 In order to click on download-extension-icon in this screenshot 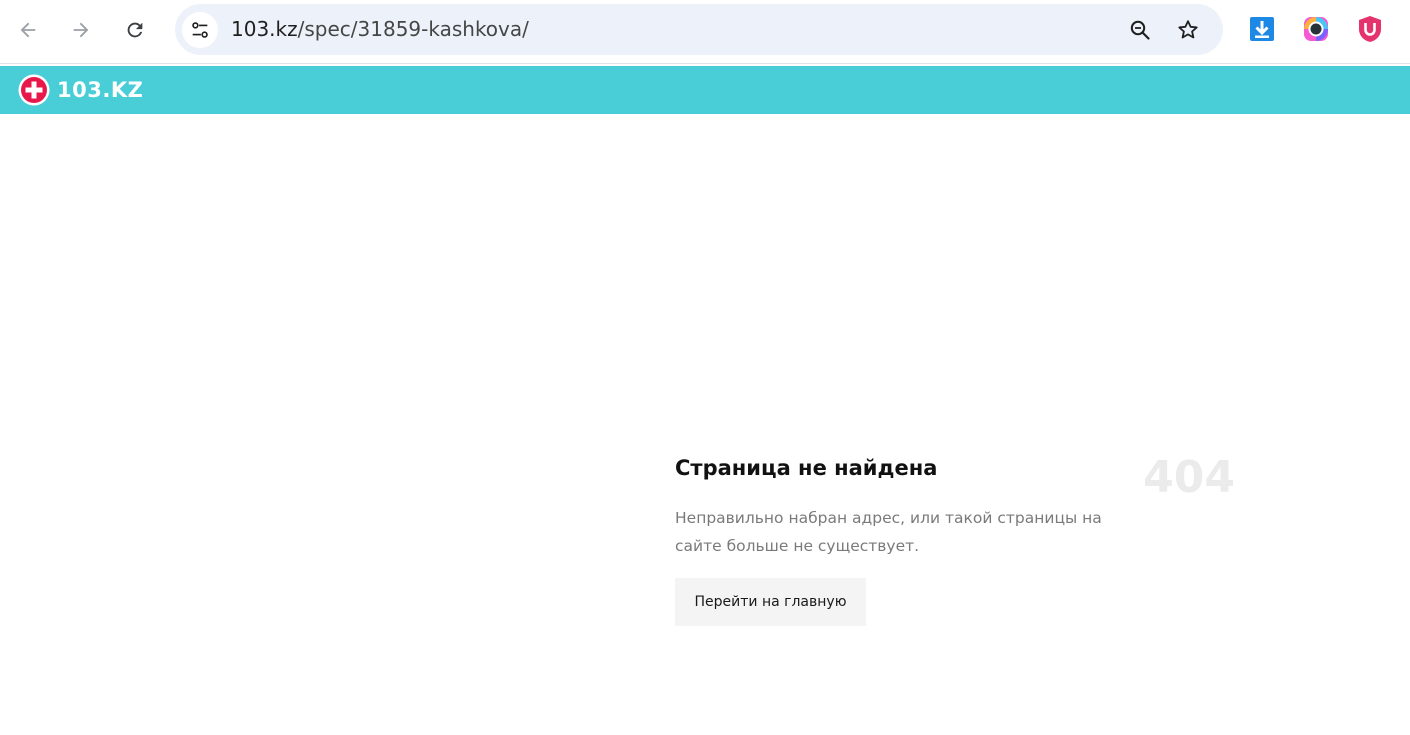, I will do `click(1262, 29)`.